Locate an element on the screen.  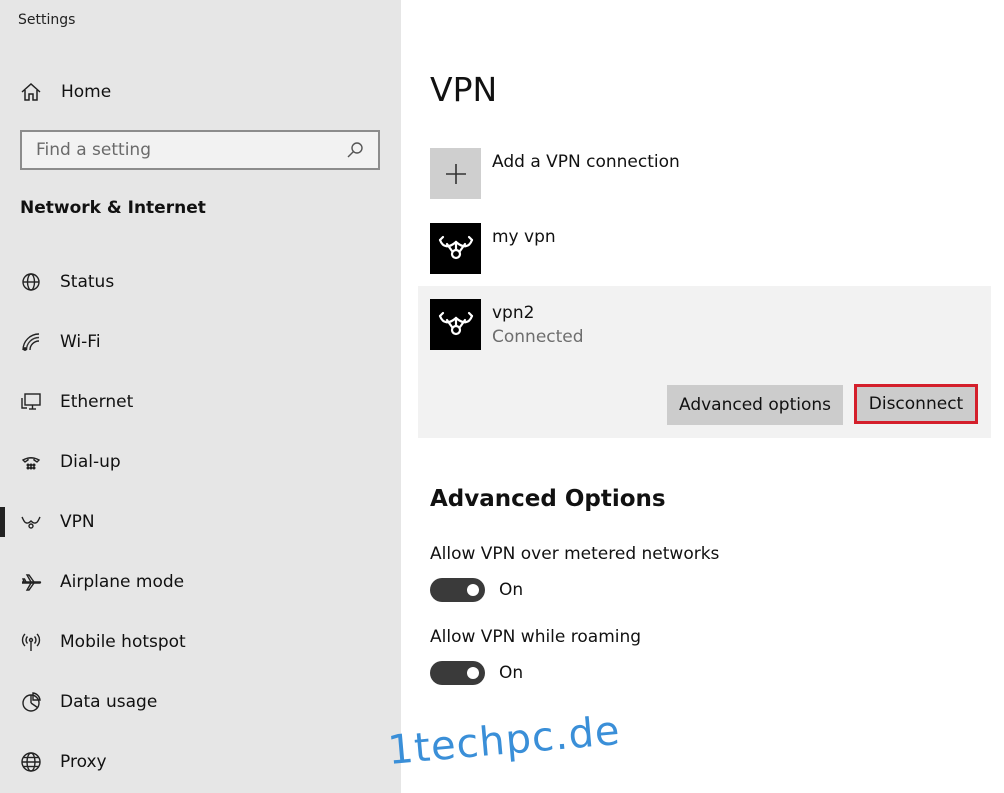
dialup-icon is located at coordinates (31, 463).